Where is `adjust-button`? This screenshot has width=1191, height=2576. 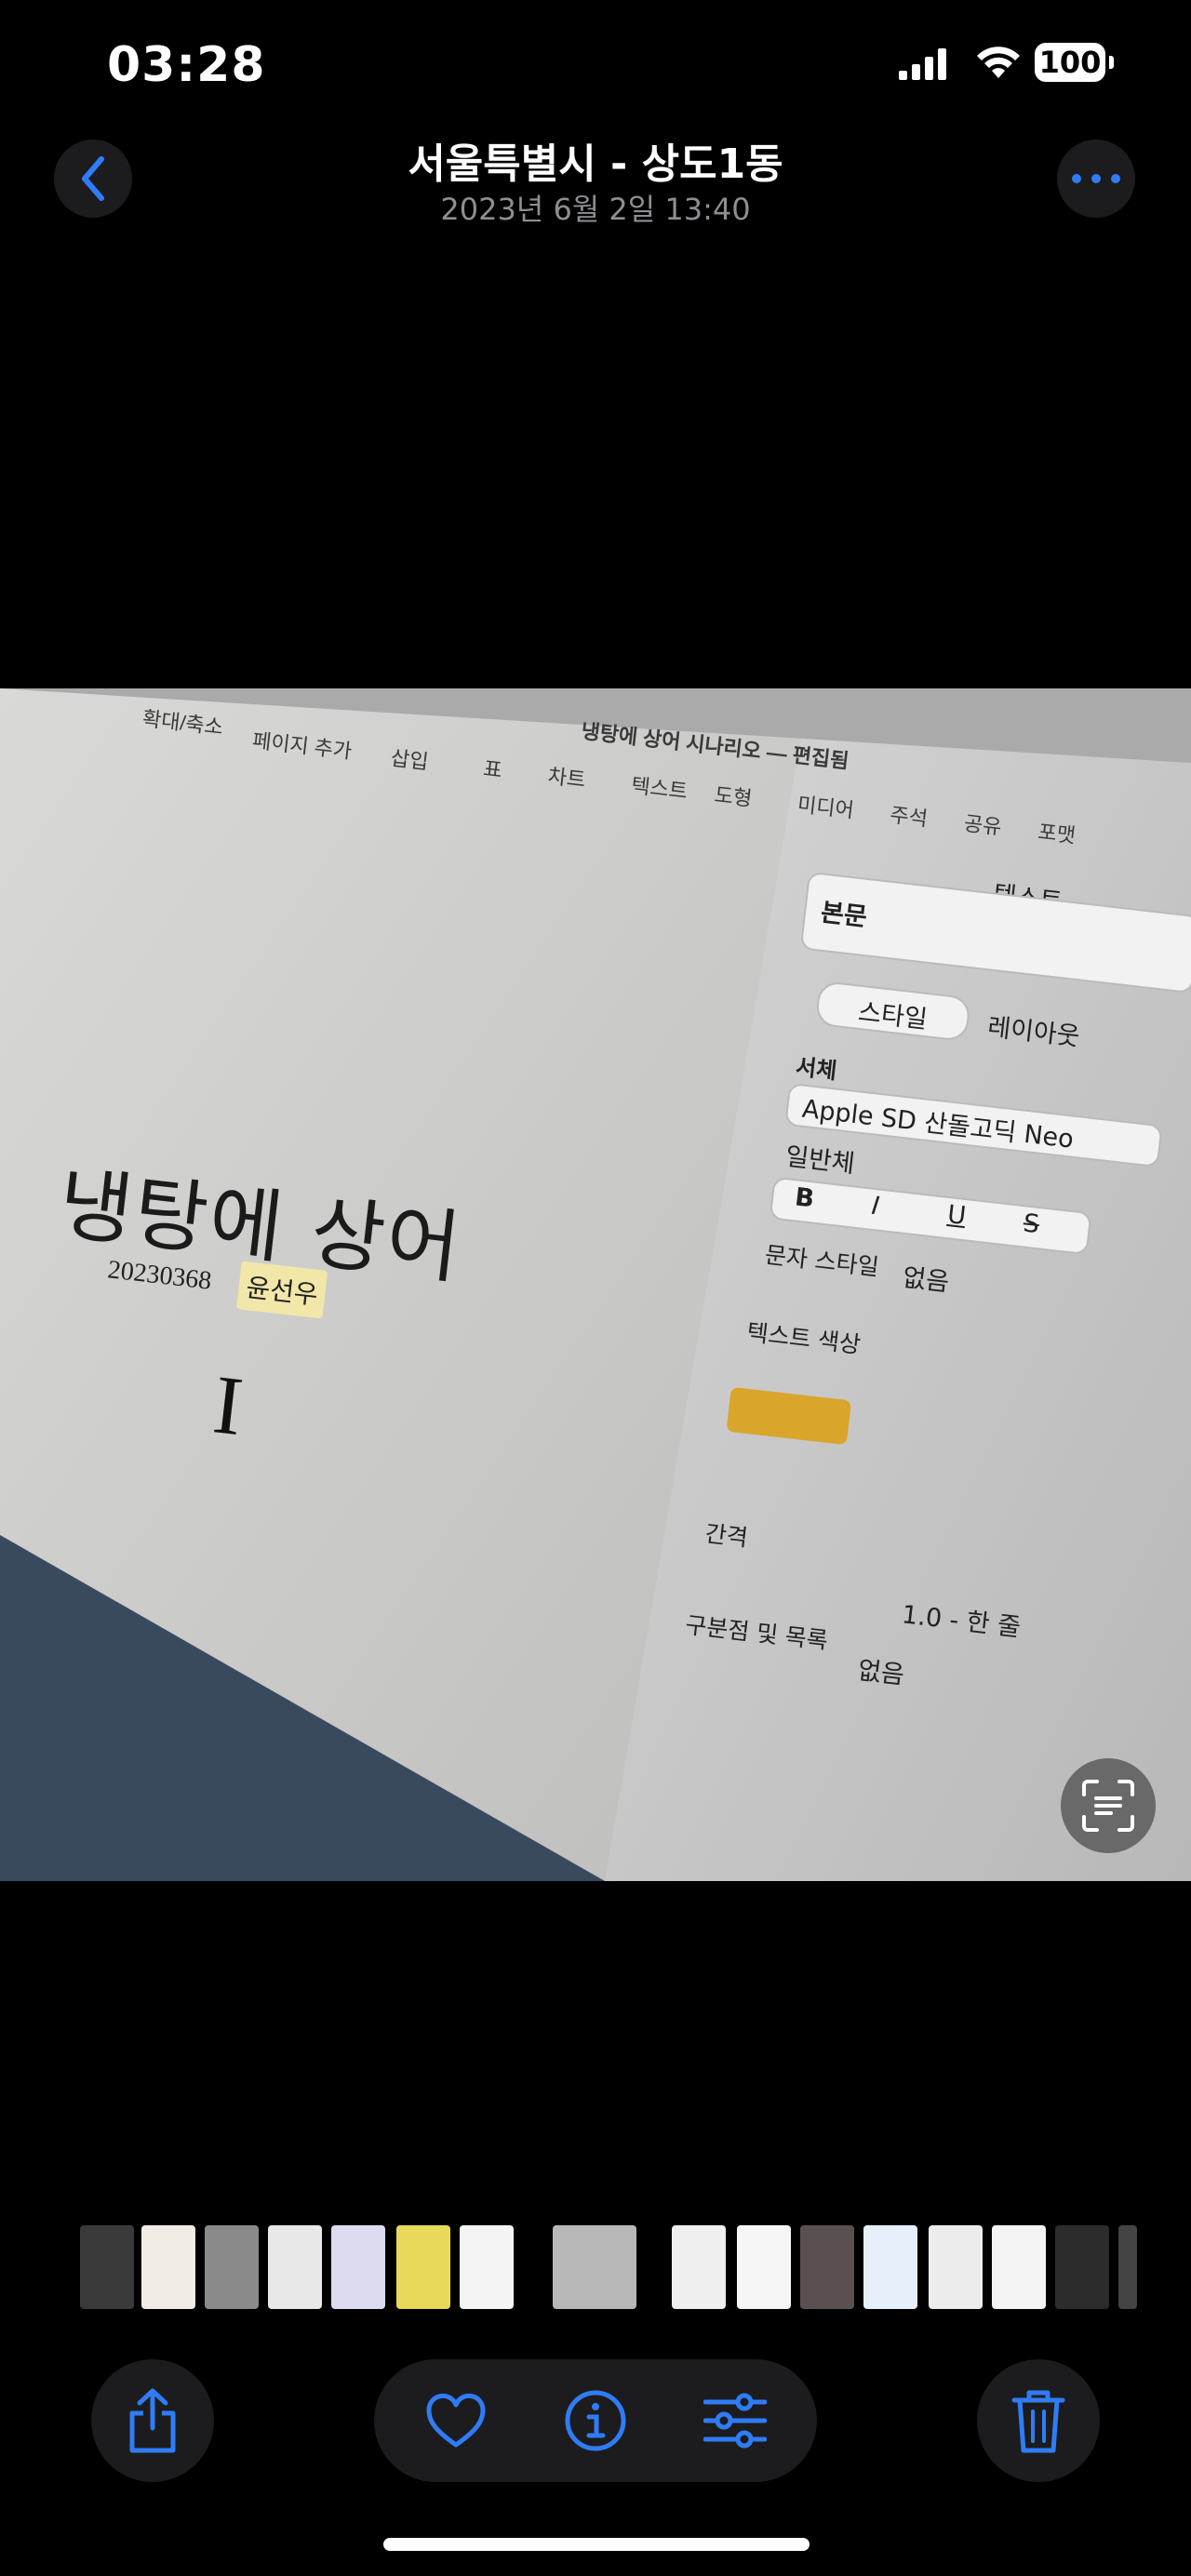 adjust-button is located at coordinates (735, 2420).